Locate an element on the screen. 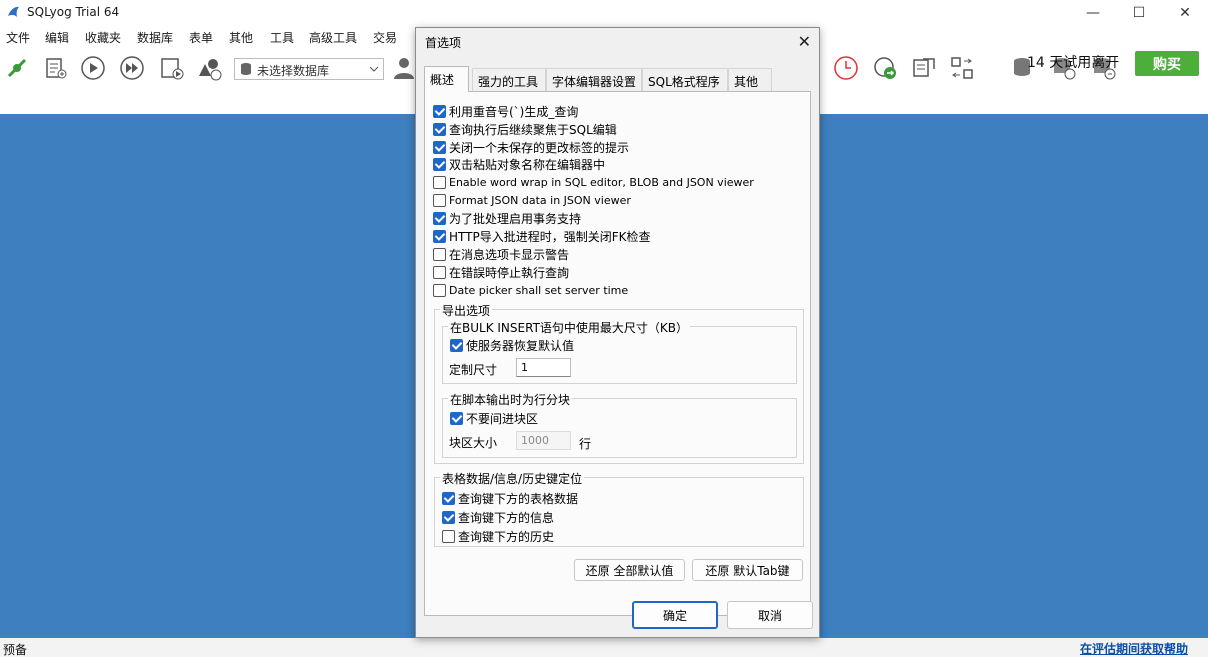 This screenshot has height=657, width=1208. export-options-title: 导出选项 is located at coordinates (466, 310).